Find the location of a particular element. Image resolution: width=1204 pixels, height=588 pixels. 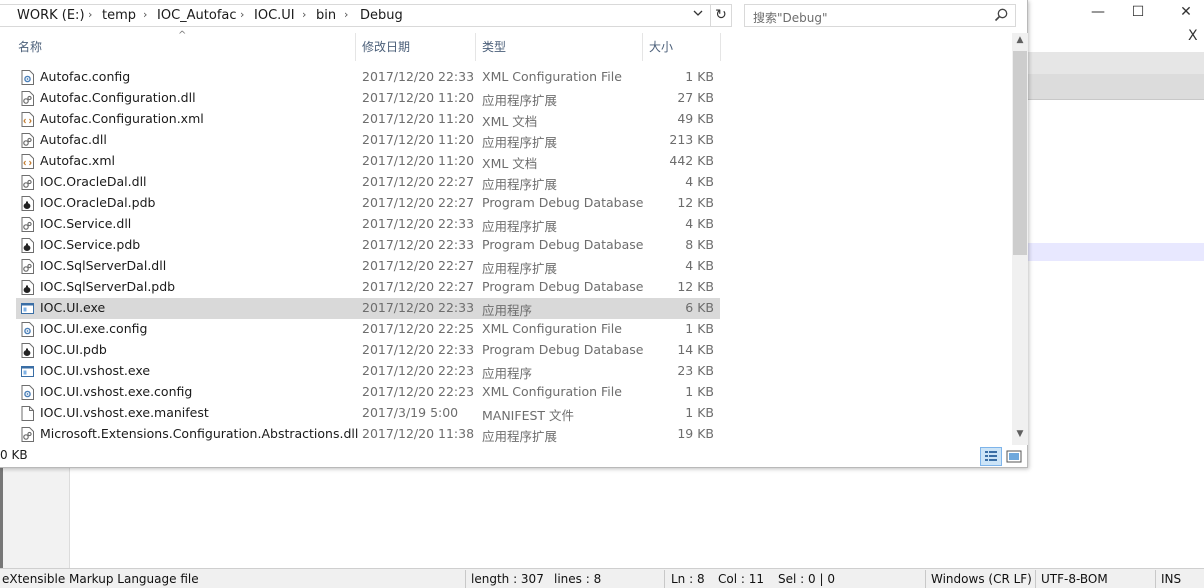

file-name: IOC.UI.vshost.exe is located at coordinates (95, 370).